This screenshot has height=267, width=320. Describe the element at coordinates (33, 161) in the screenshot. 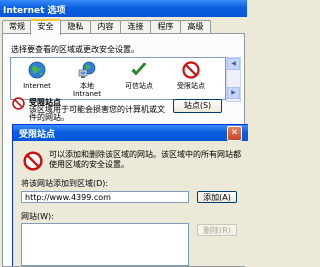

I see `restricted-dialog-icon` at that location.